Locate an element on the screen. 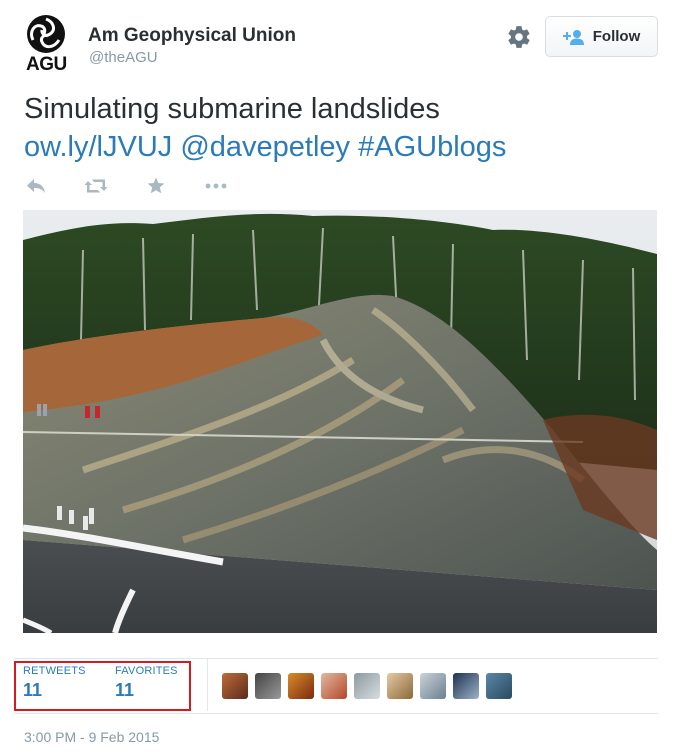 Image resolution: width=680 pixels, height=756 pixels. tweet-short-link: ow.ly/lJVUJ is located at coordinates (98, 147).